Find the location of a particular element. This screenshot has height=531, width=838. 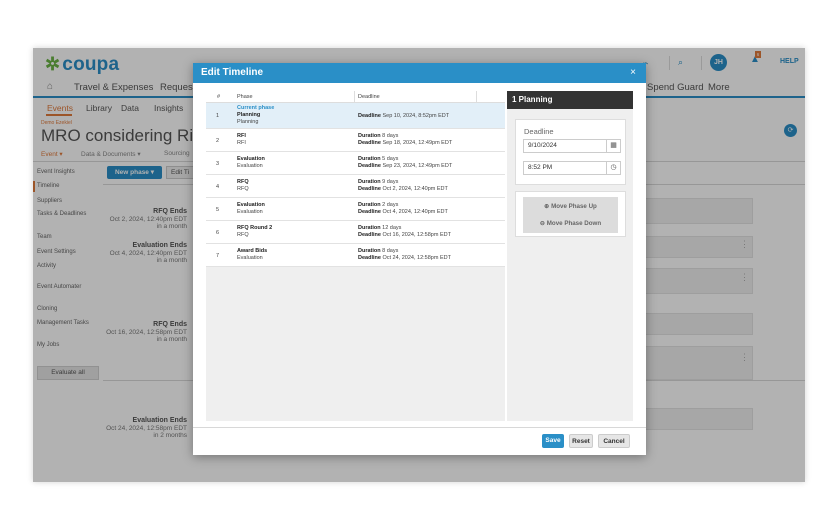

deadline-value: Oct 2, 2024, 12:40pm EDT is located at coordinates (415, 189).